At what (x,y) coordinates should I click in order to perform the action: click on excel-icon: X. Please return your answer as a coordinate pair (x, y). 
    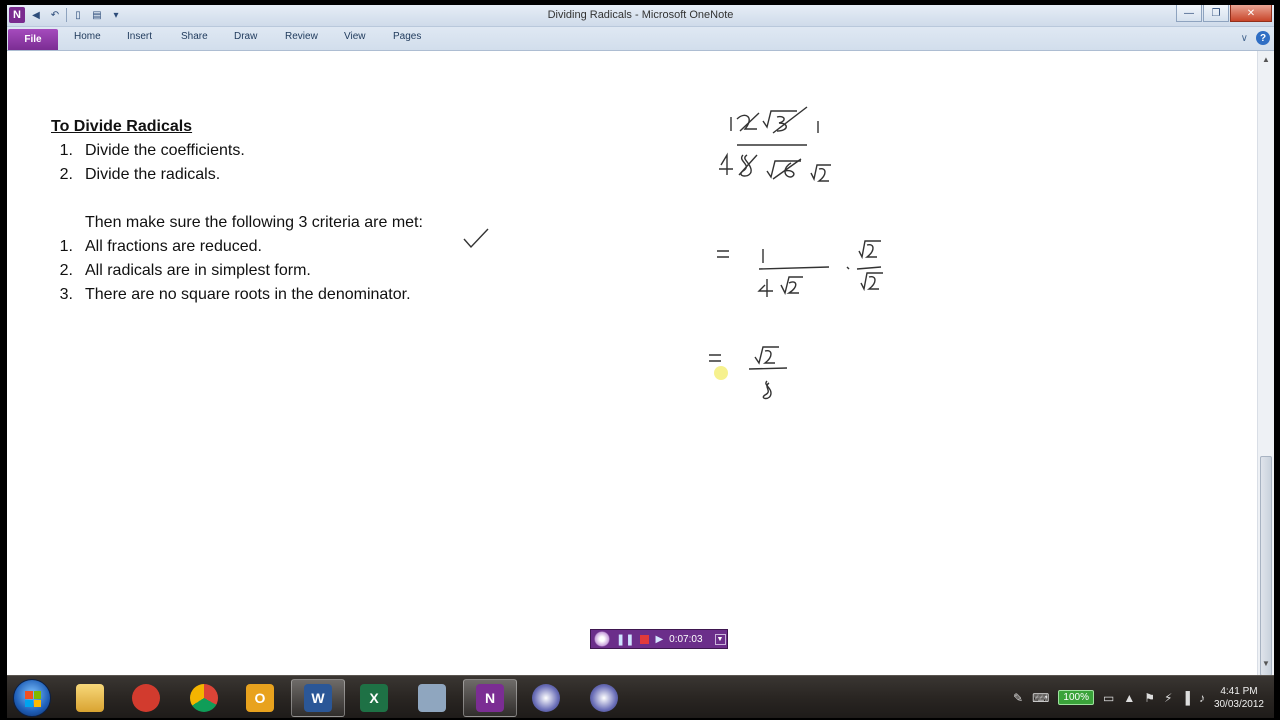
    Looking at the image, I should click on (374, 698).